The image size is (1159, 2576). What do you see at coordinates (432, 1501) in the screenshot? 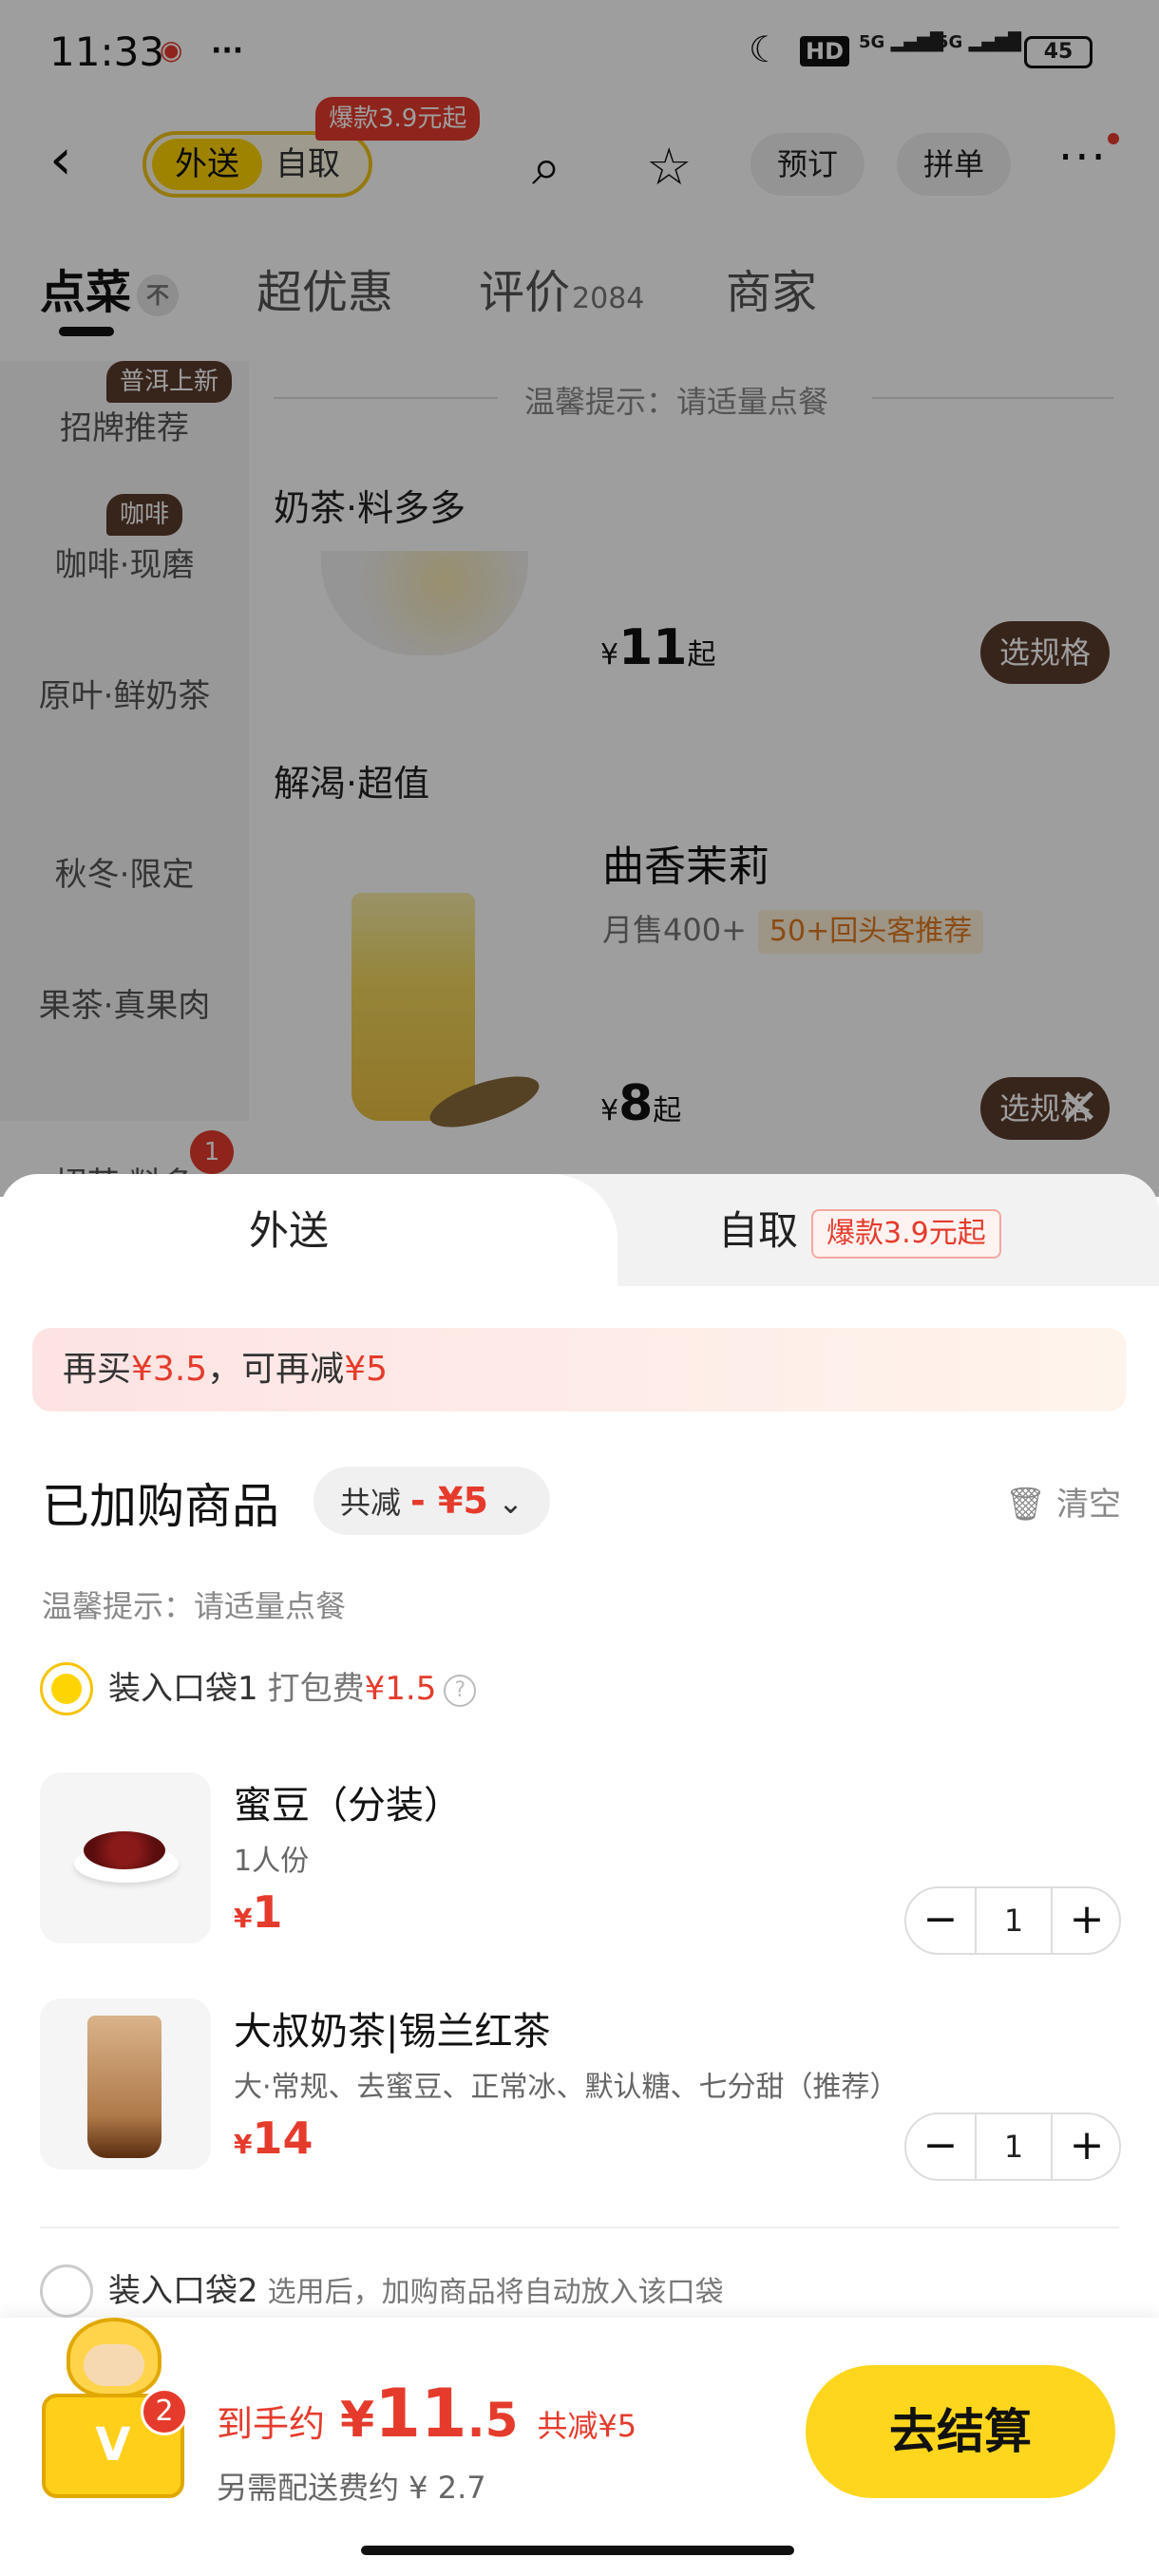
I see `discount-chip: 共减 - ¥5 ⌄` at bounding box center [432, 1501].